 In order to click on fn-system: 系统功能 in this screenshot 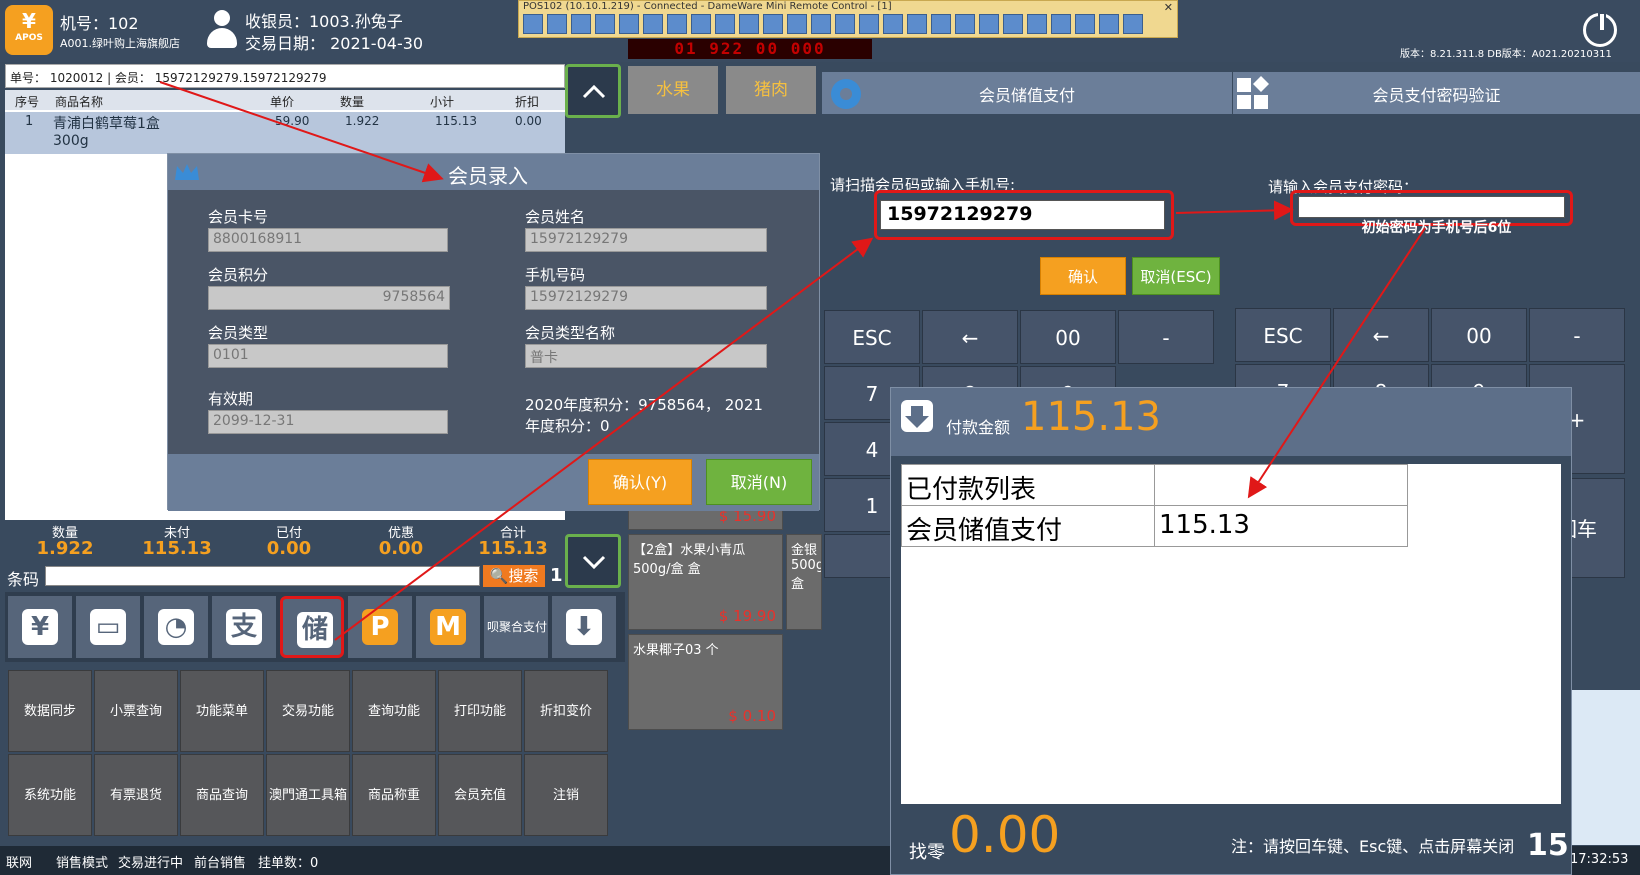, I will do `click(50, 795)`.